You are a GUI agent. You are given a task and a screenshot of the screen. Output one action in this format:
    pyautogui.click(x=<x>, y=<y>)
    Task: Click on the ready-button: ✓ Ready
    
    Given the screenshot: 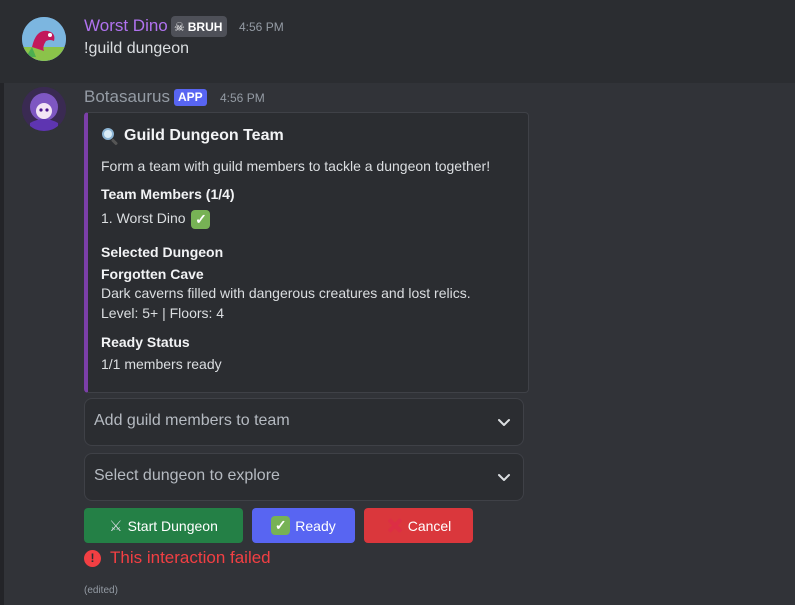 What is the action you would take?
    pyautogui.click(x=303, y=525)
    